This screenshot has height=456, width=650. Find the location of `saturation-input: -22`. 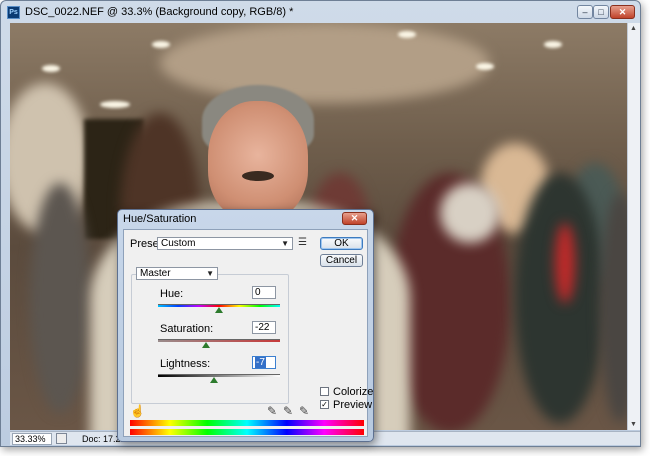

saturation-input: -22 is located at coordinates (264, 327).